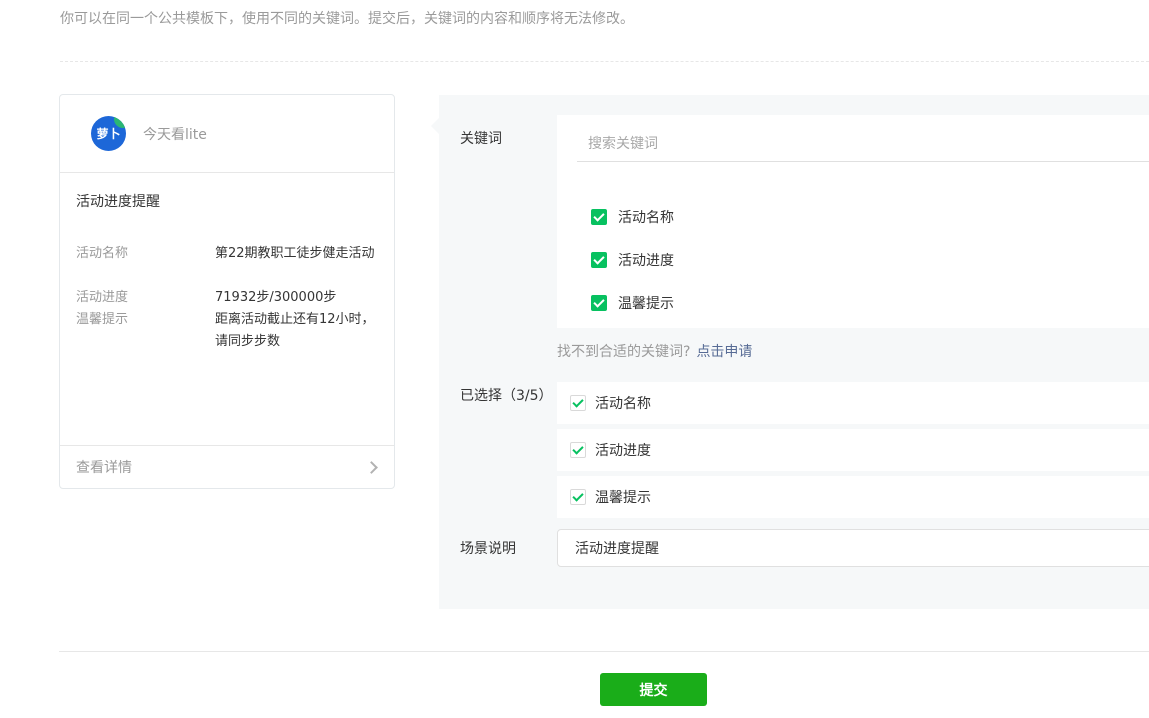  Describe the element at coordinates (227, 134) in the screenshot. I see `preview-header: 萝卜 今天看lite` at that location.